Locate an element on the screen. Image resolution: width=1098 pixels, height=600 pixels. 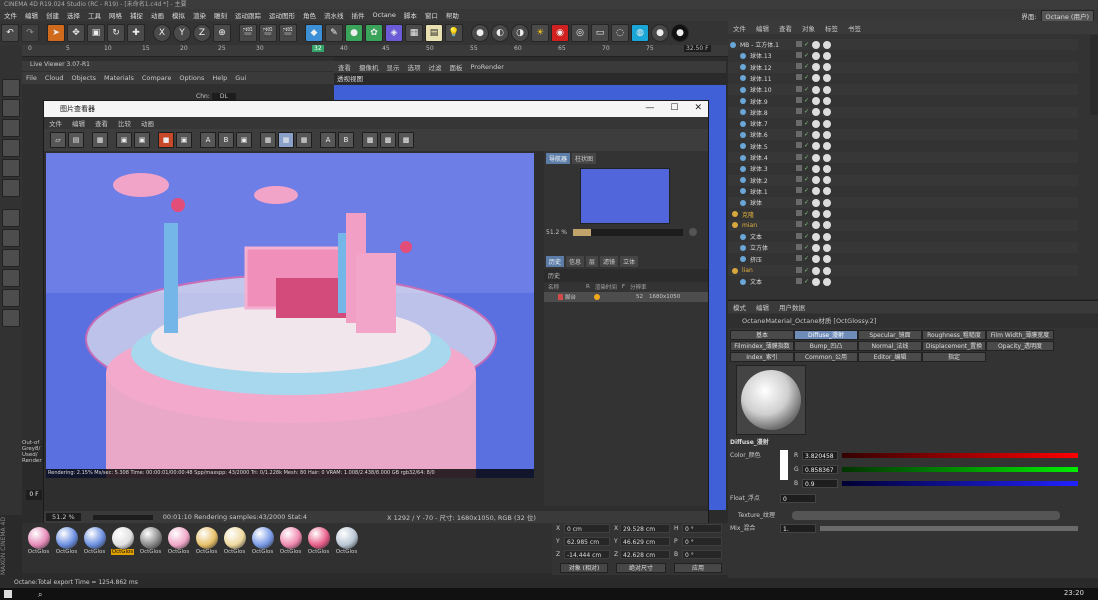
viewport-menu-item: 过滤 is located at coordinates (435, 67).